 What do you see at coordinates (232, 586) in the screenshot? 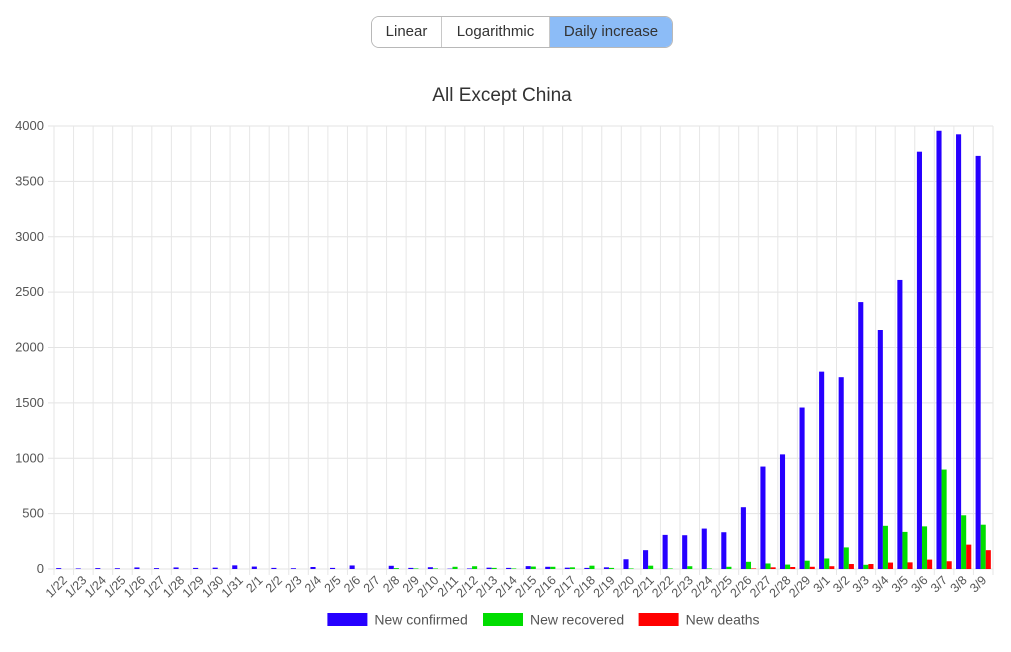
I see `x-tick-label: 1/31` at bounding box center [232, 586].